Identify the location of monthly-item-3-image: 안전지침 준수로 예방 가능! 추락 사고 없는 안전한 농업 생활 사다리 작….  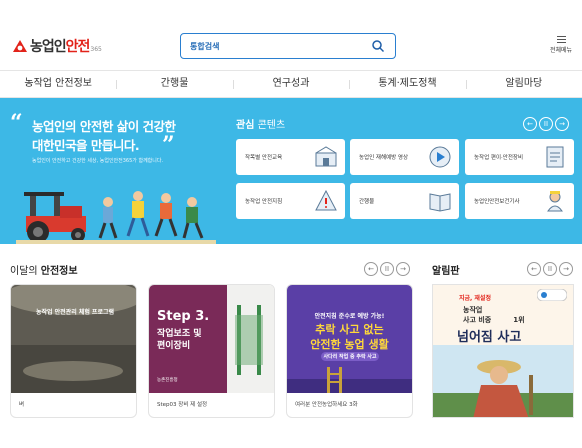
(349, 339).